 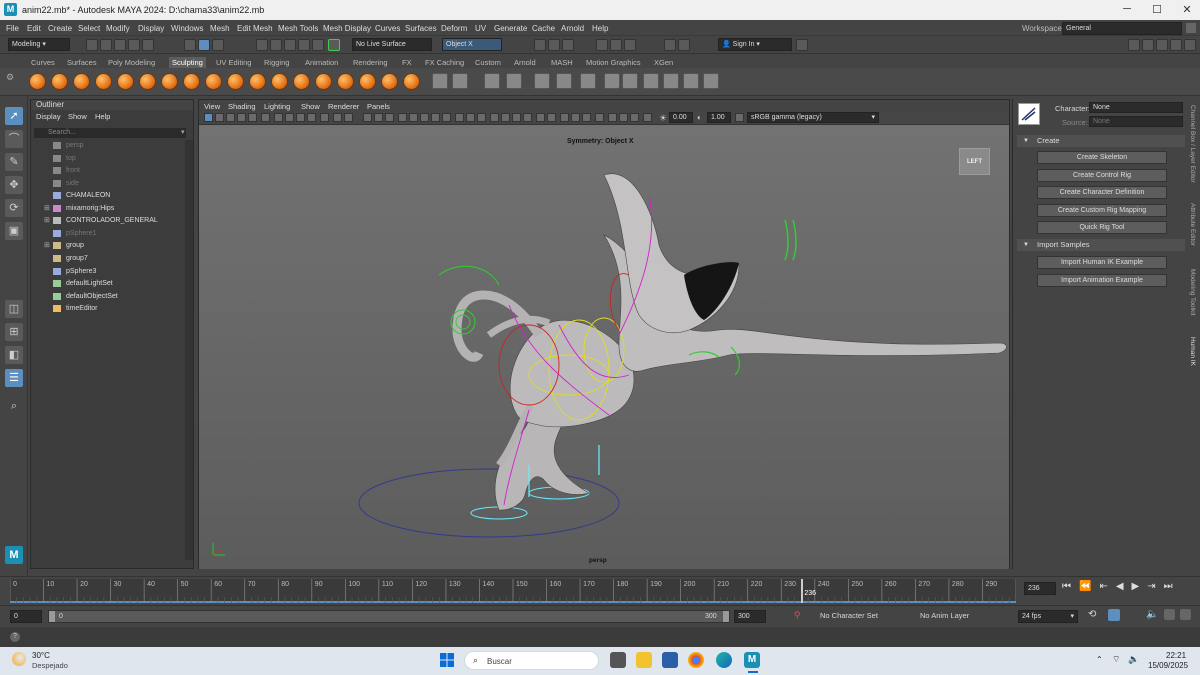 What do you see at coordinates (492, 81) in the screenshot?
I see `convert-freeze-icon` at bounding box center [492, 81].